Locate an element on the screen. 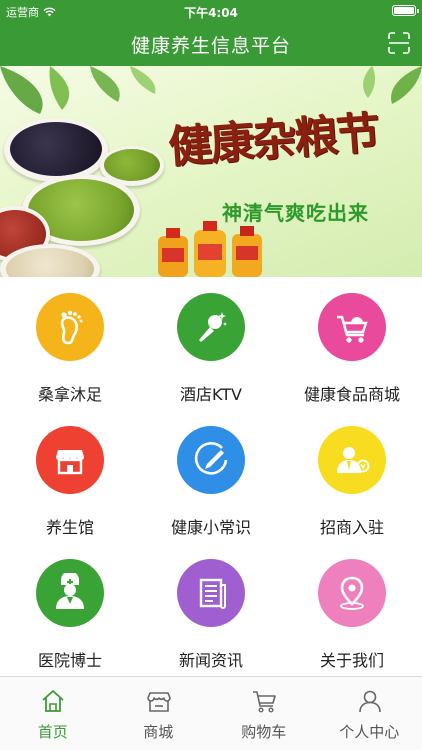 This screenshot has width=422, height=750. tab-label: 商城 is located at coordinates (158, 732).